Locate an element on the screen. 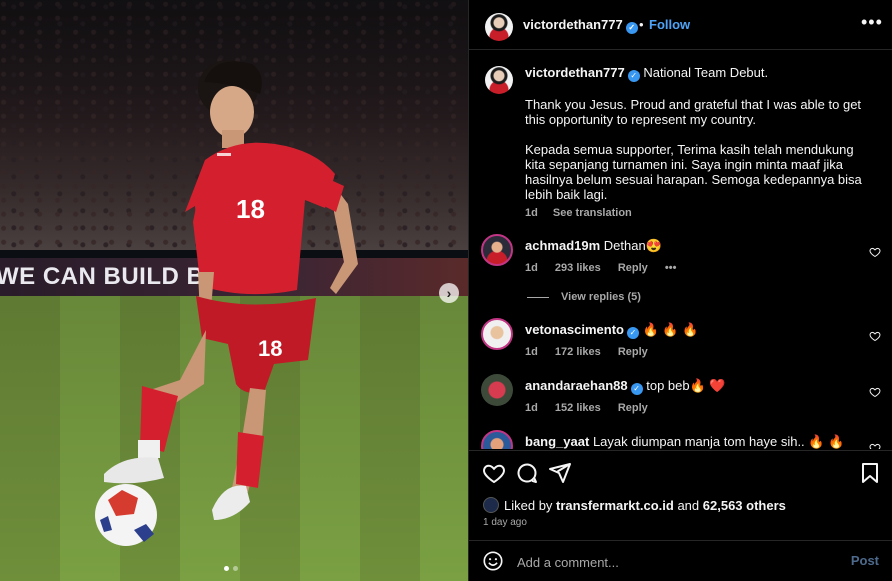 The image size is (892, 581). liker-avatar is located at coordinates (491, 505).